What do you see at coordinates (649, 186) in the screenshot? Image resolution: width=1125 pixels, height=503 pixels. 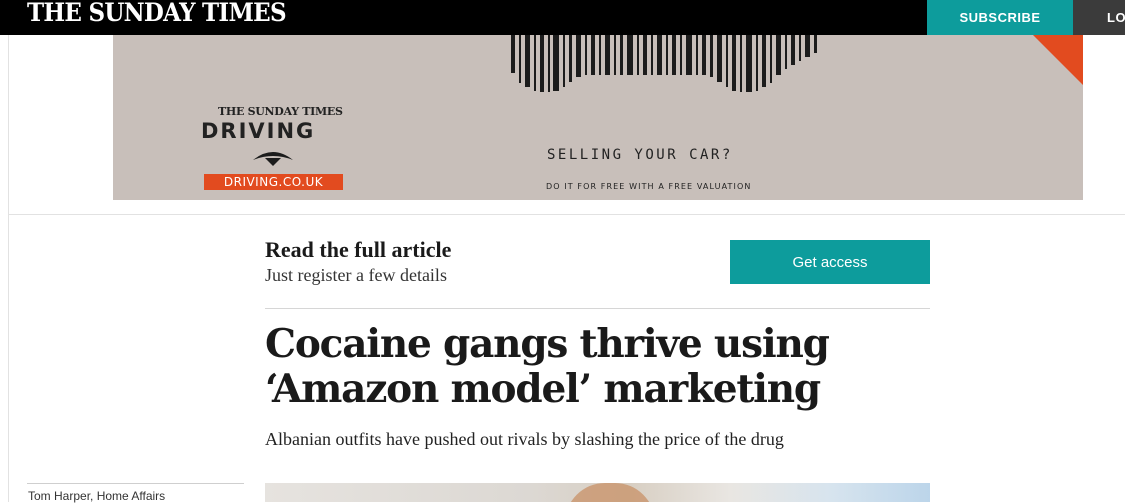 I see `ad-subline: DO IT FOR FREE WITH A FREE VALUATION` at bounding box center [649, 186].